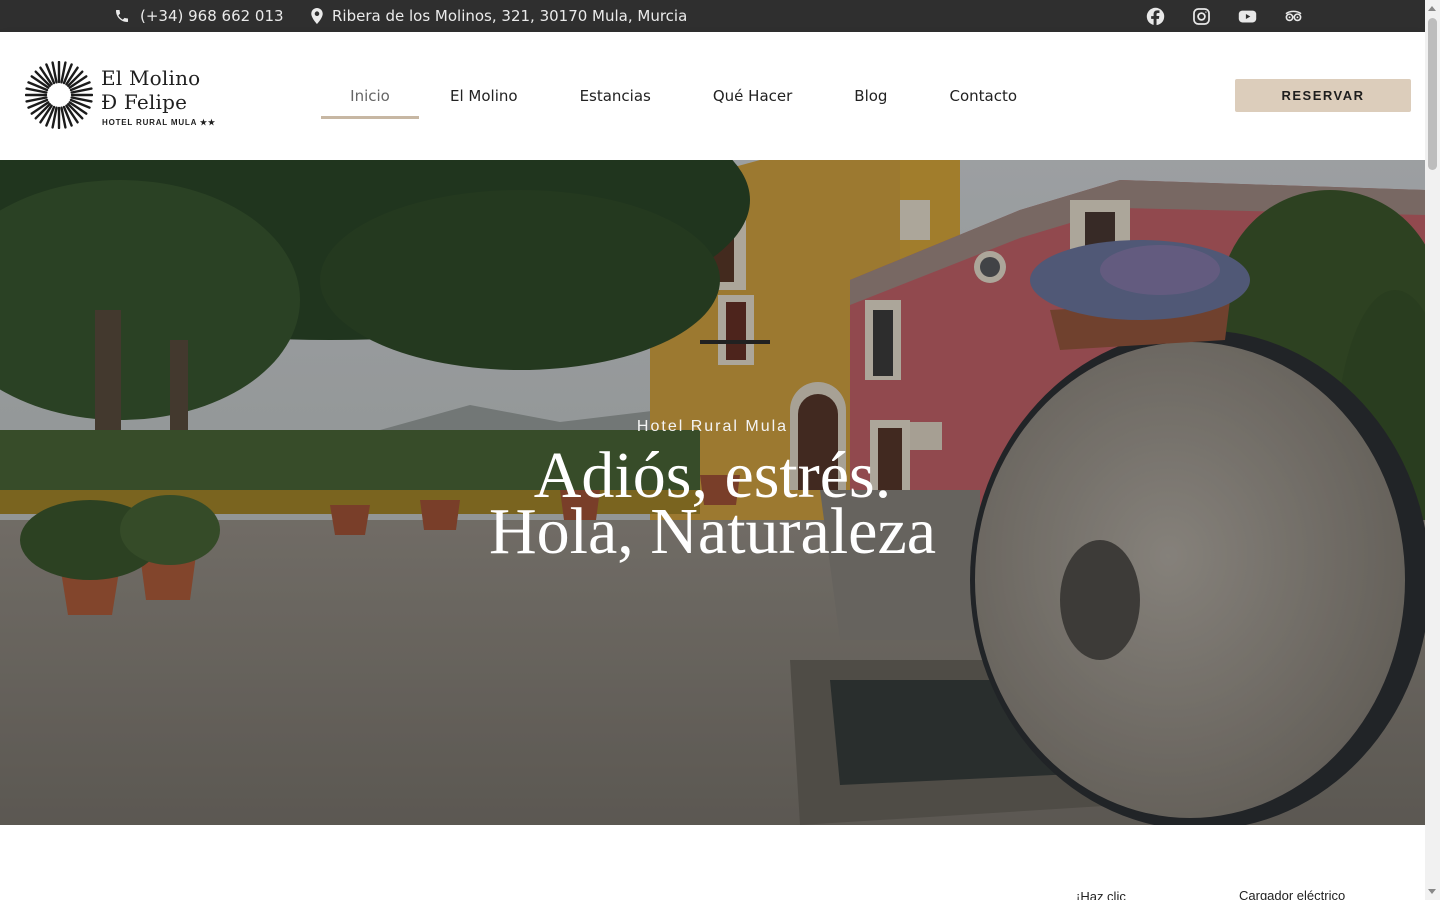 This screenshot has height=900, width=1440. I want to click on nav-item-label: El Molino, so click(484, 96).